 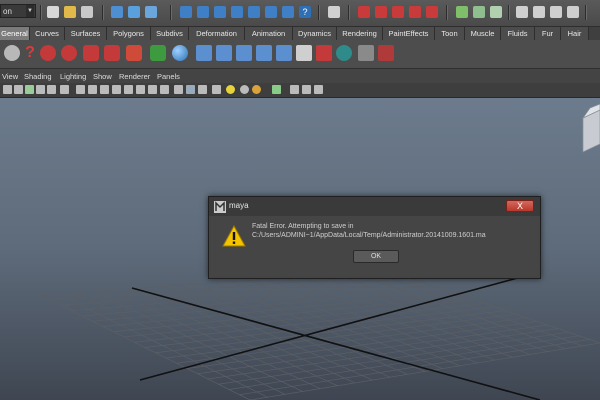 What do you see at coordinates (303, 226) in the screenshot?
I see `error-message-line-1: Fatal Error. Attempting to save in` at bounding box center [303, 226].